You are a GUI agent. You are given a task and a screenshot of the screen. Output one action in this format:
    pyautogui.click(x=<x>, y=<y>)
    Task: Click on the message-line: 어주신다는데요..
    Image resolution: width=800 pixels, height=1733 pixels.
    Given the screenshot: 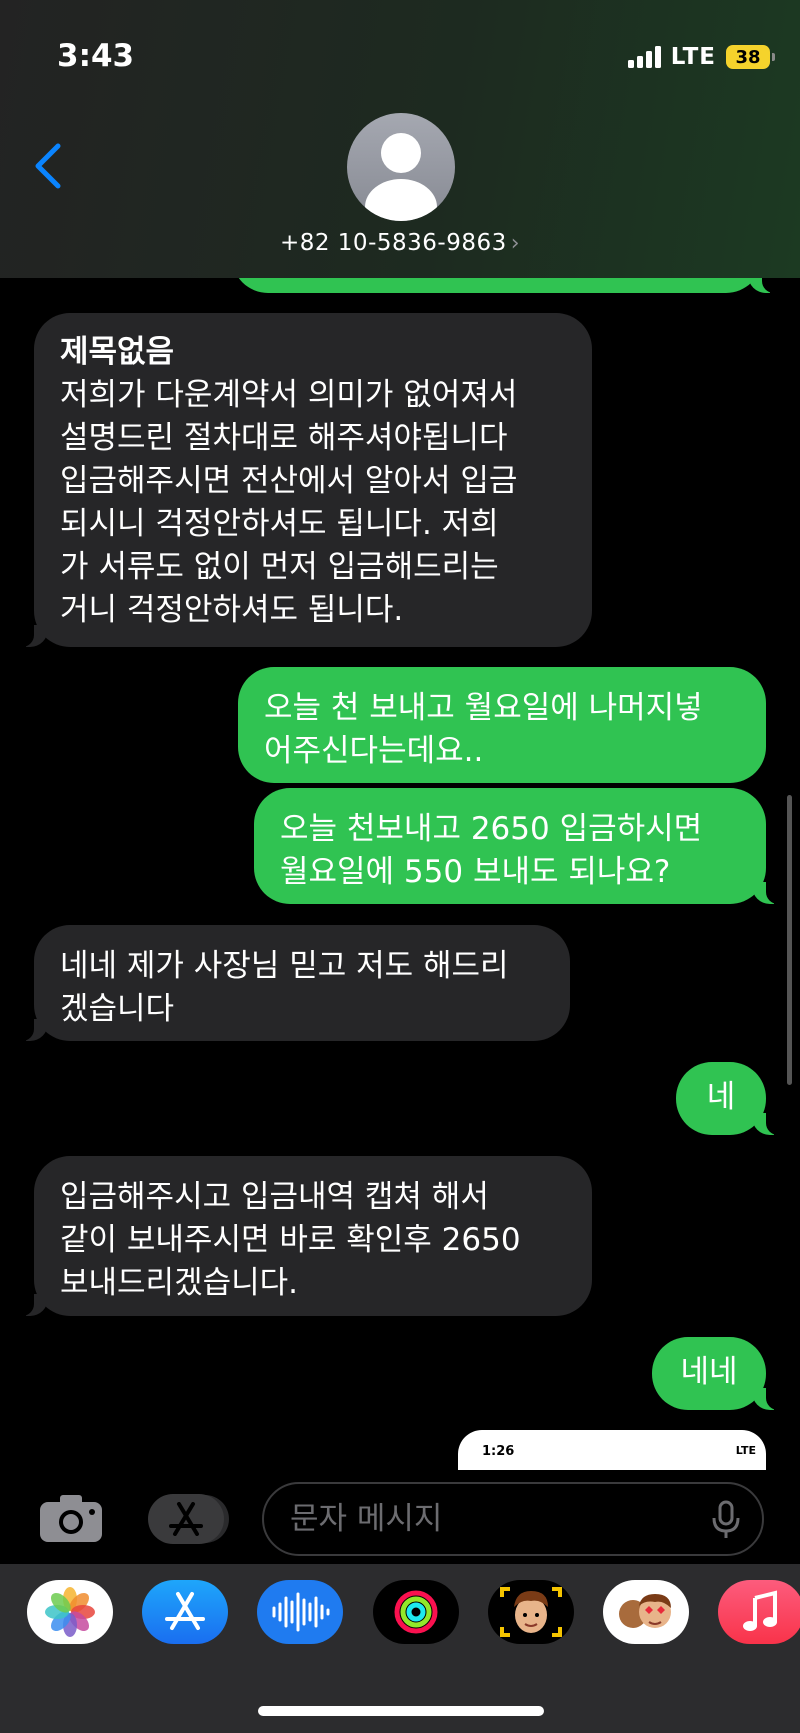 What is the action you would take?
    pyautogui.click(x=374, y=751)
    